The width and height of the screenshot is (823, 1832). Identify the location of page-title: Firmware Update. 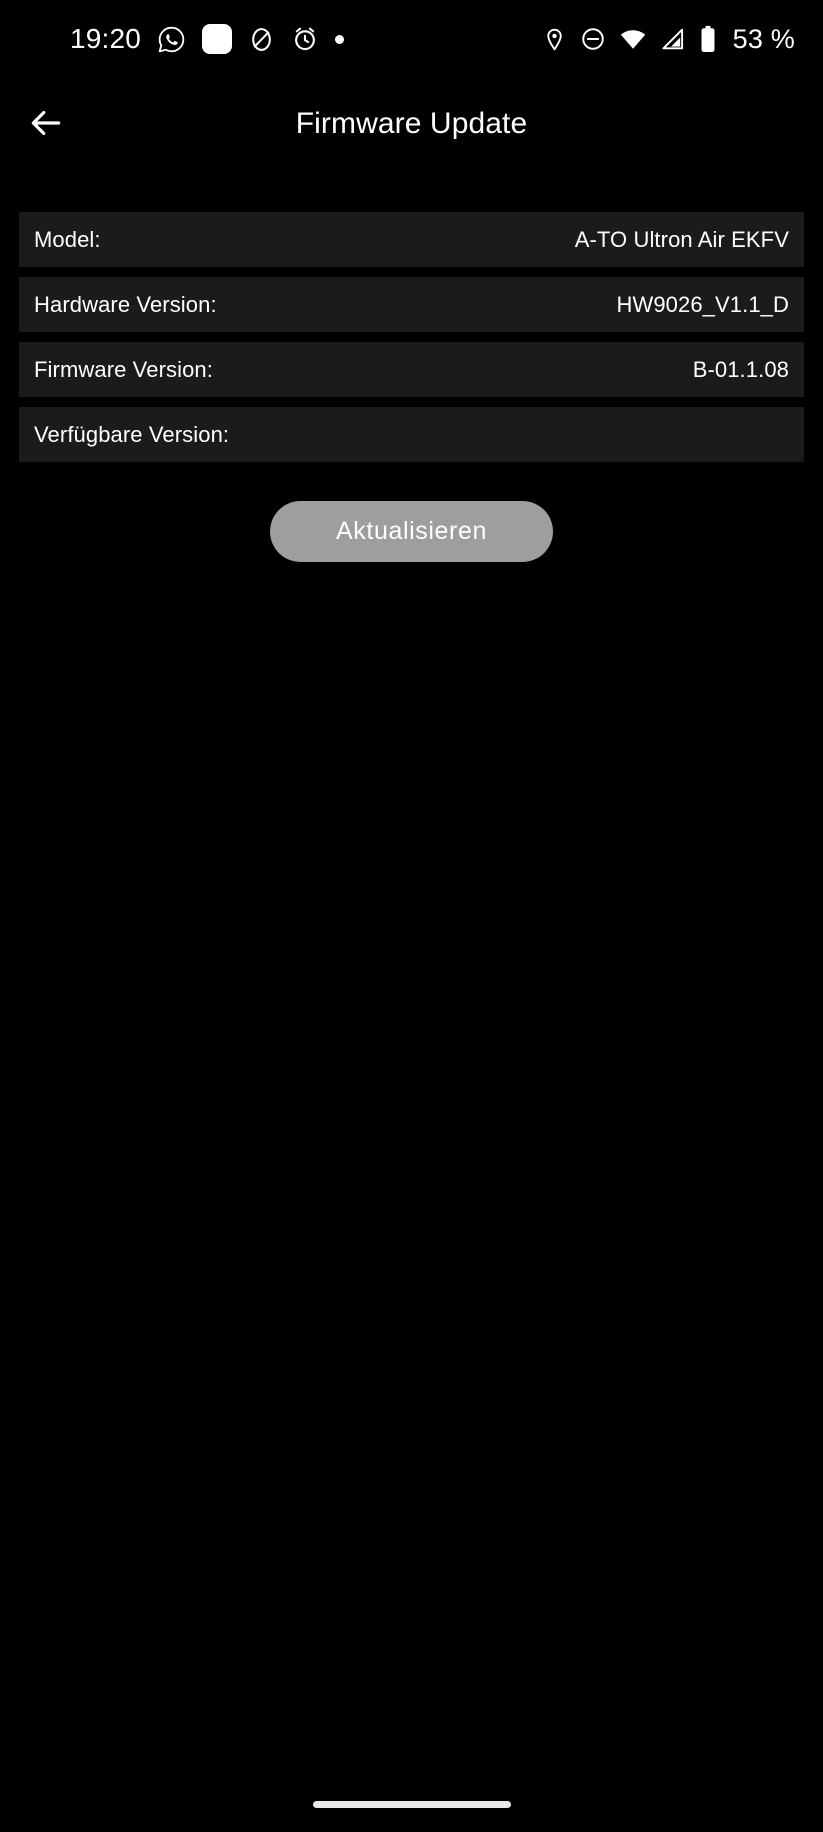
(411, 123).